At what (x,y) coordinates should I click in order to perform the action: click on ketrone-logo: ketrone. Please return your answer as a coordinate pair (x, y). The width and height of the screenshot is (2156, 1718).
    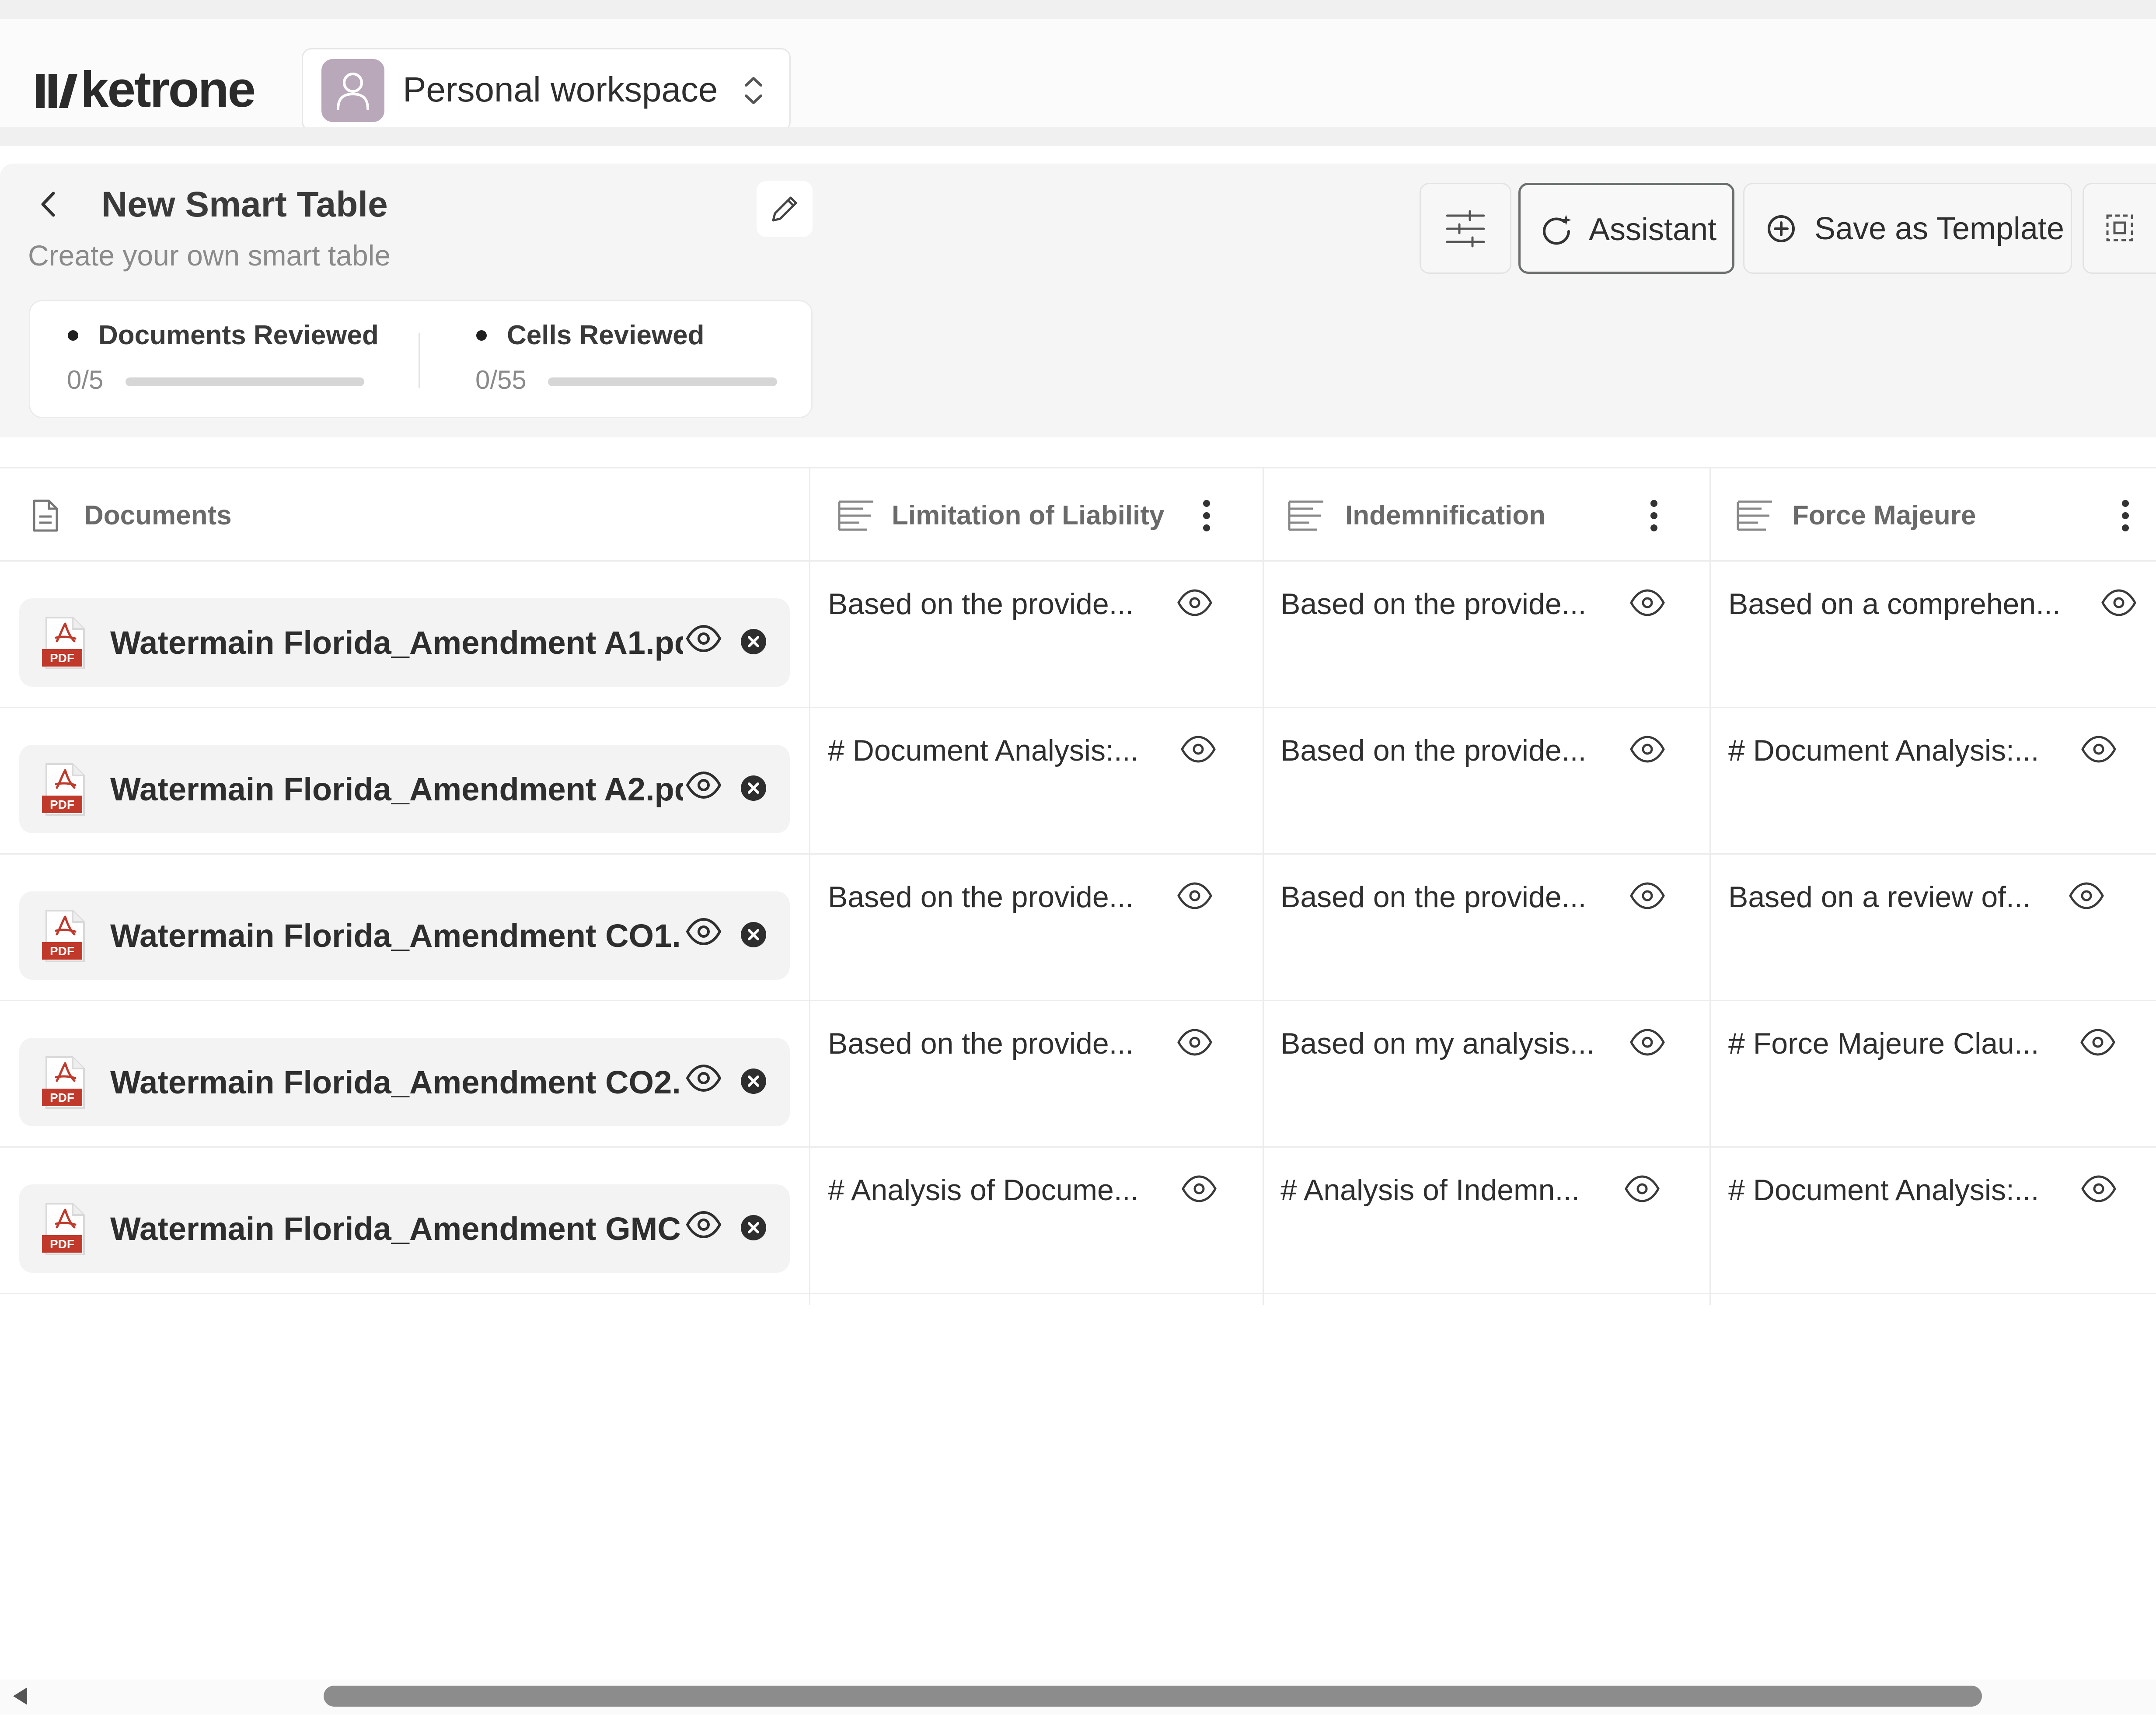
    Looking at the image, I should click on (146, 89).